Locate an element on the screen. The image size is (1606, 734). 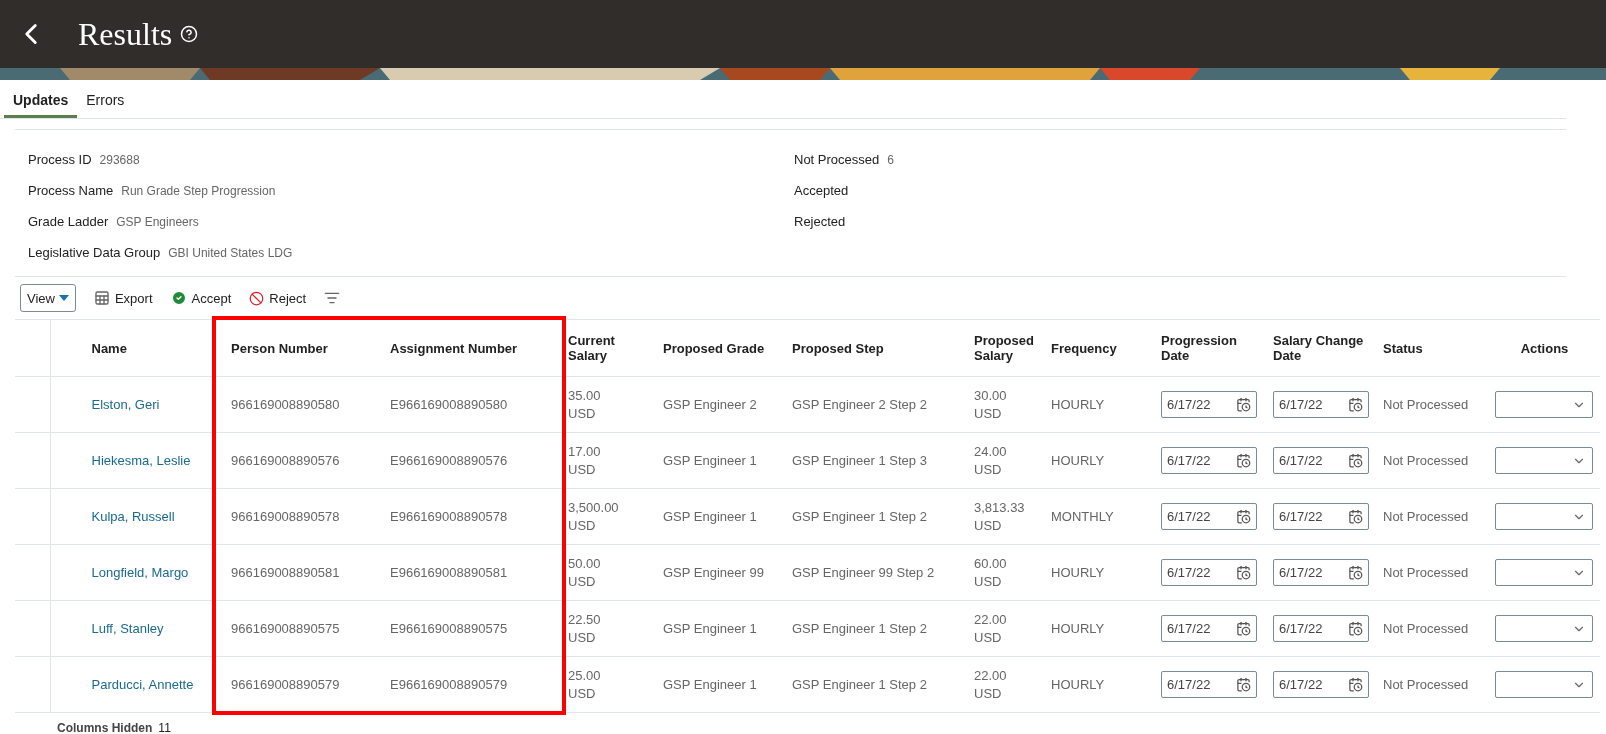
salary-text: 22.00 USD is located at coordinates (991, 684).